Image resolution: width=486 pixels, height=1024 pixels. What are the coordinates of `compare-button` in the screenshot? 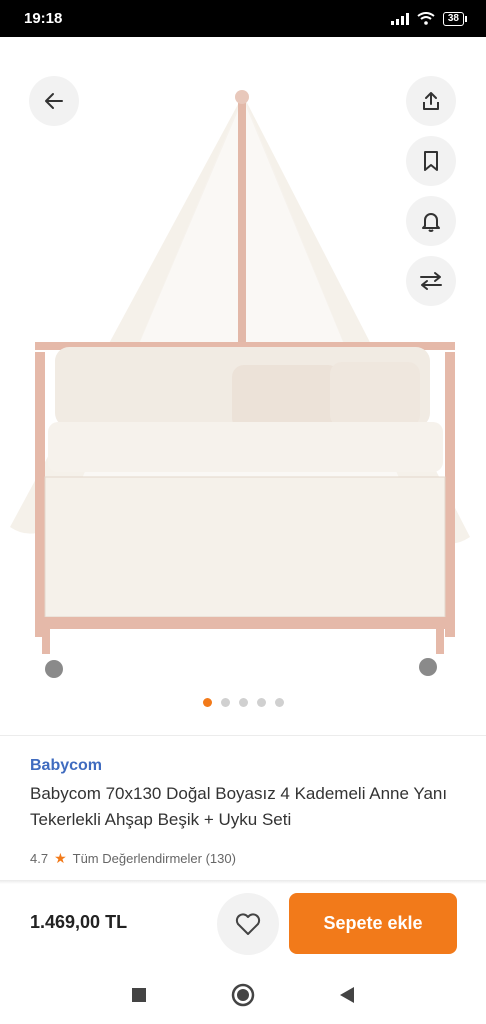 It's located at (431, 281).